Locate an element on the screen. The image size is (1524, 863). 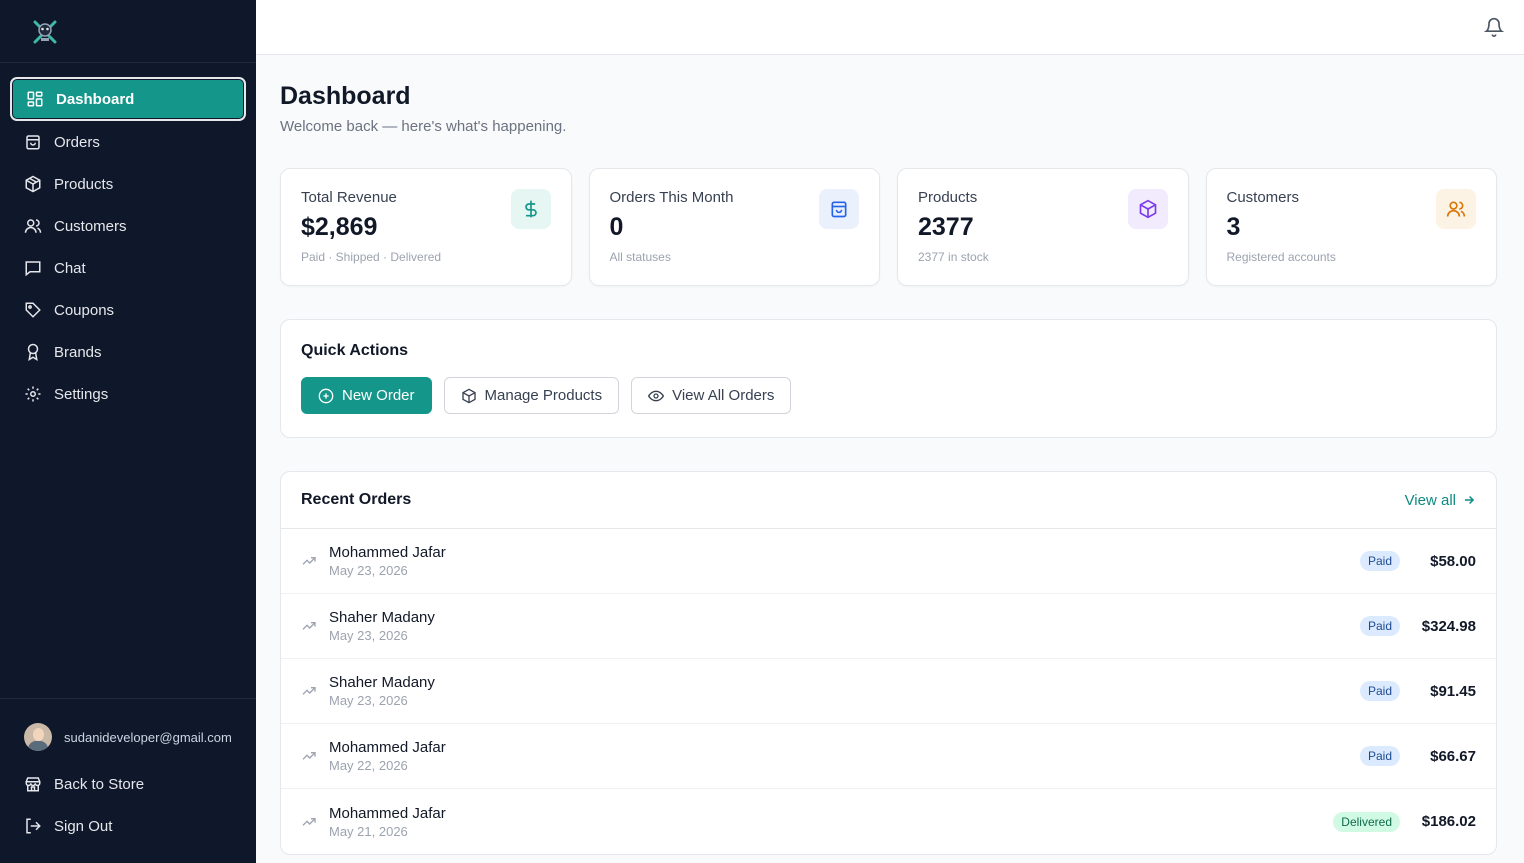
logo-area is located at coordinates (128, 31).